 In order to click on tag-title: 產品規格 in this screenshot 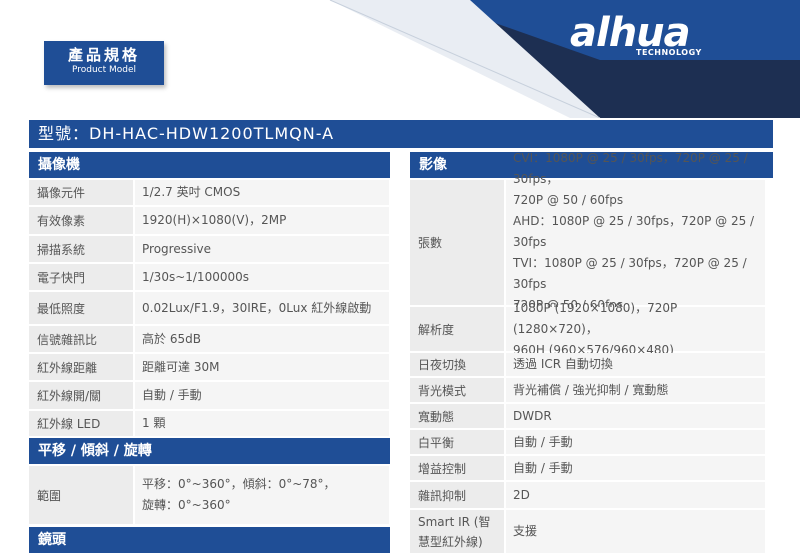, I will do `click(103, 55)`.